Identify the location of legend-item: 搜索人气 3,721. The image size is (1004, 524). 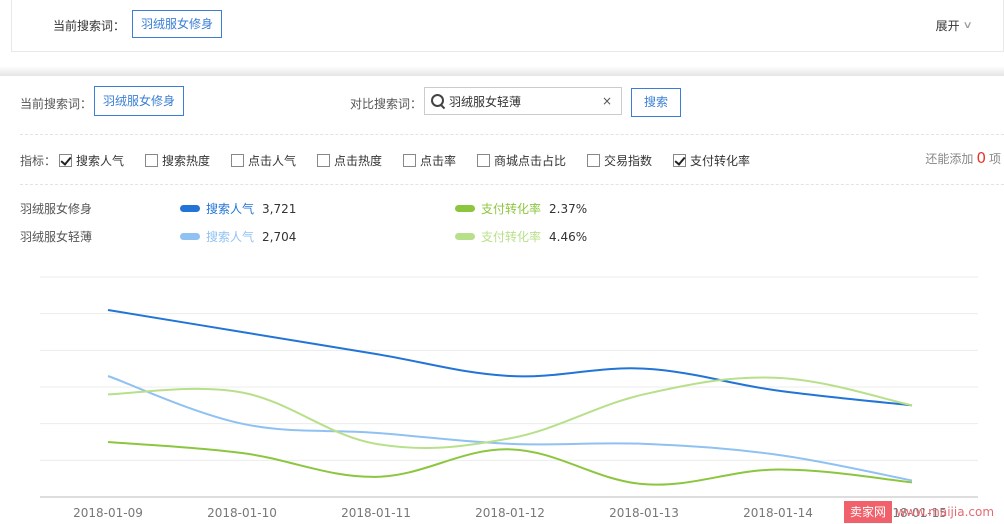
(238, 208).